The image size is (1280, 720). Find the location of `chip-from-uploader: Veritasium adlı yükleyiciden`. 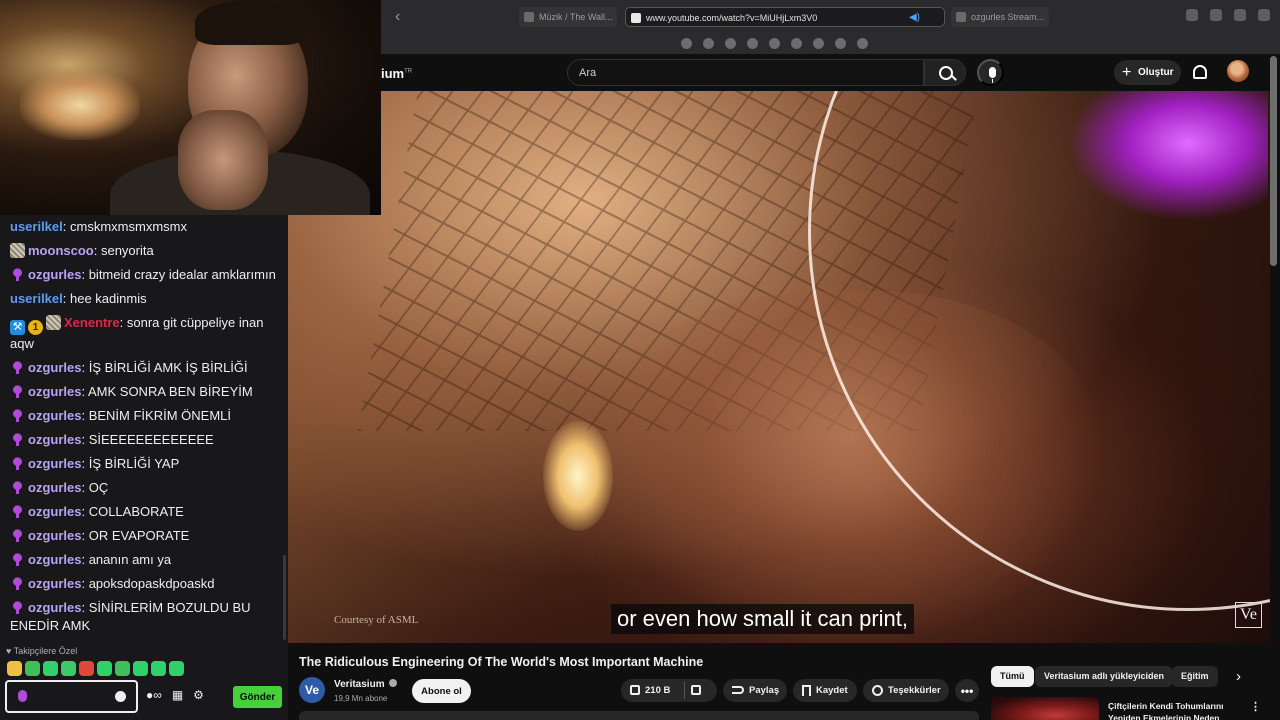

chip-from-uploader: Veritasium adlı yükleyiciden is located at coordinates (1104, 676).